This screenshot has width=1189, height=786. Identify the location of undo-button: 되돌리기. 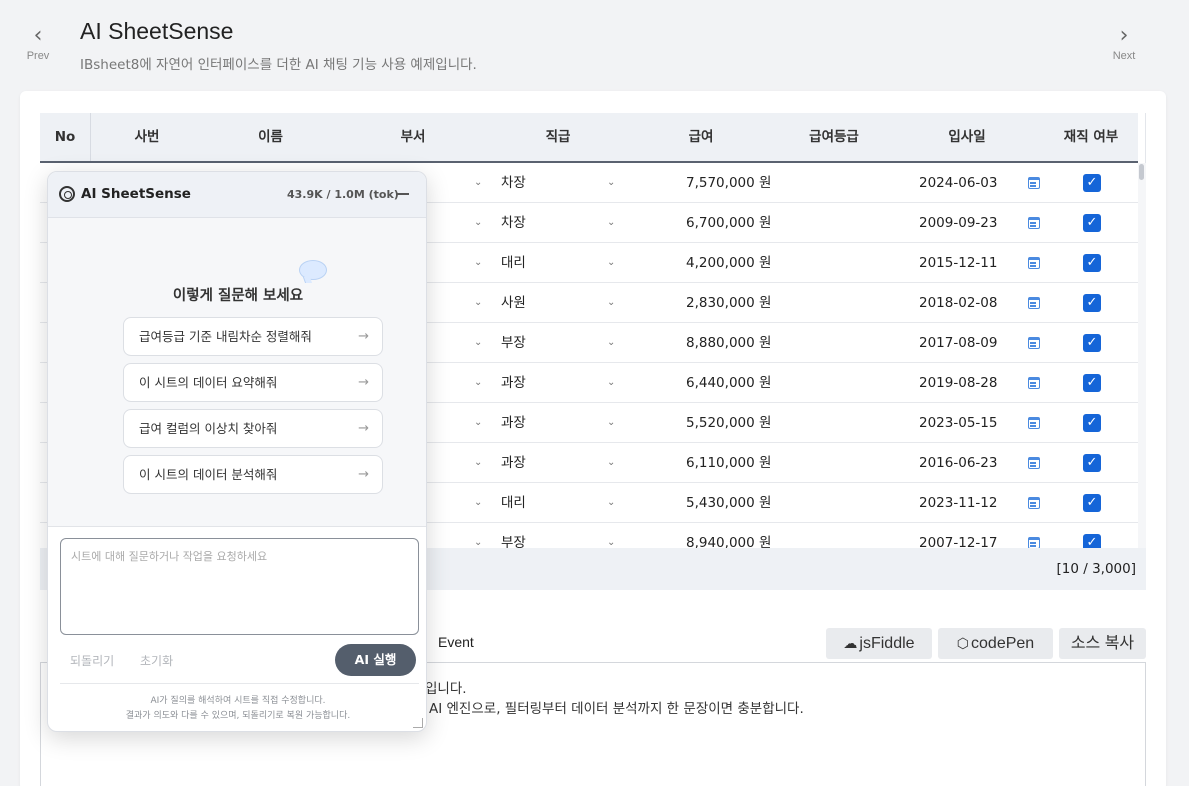
(92, 660).